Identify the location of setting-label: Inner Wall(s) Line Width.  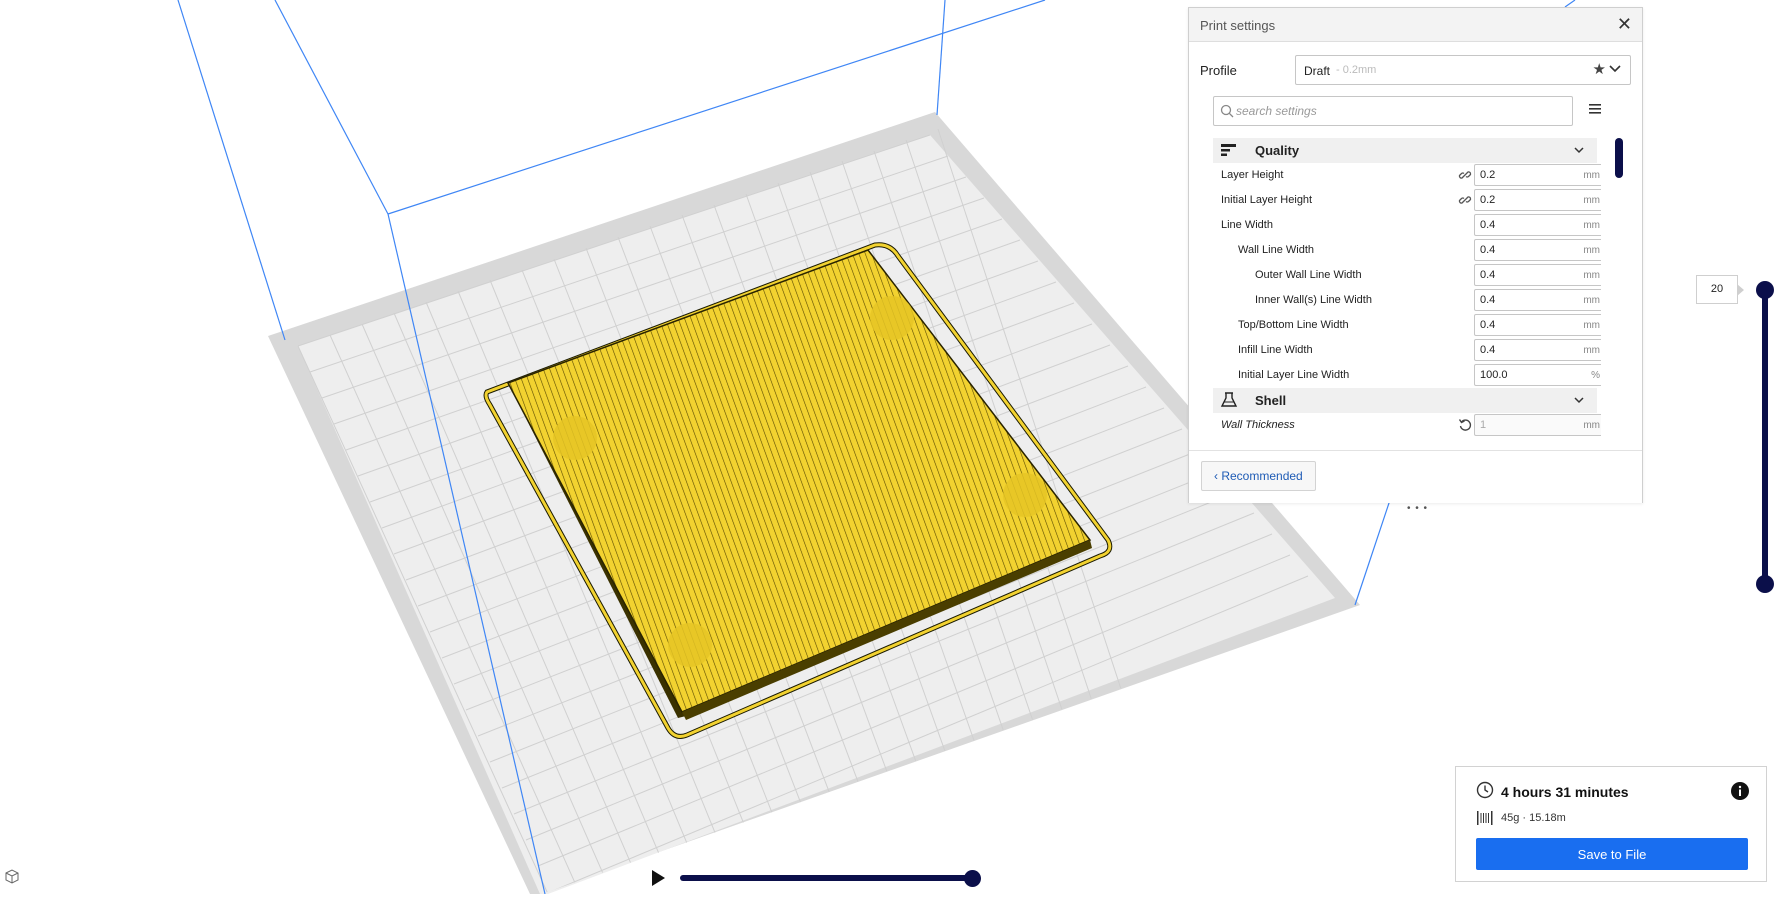
(1313, 300).